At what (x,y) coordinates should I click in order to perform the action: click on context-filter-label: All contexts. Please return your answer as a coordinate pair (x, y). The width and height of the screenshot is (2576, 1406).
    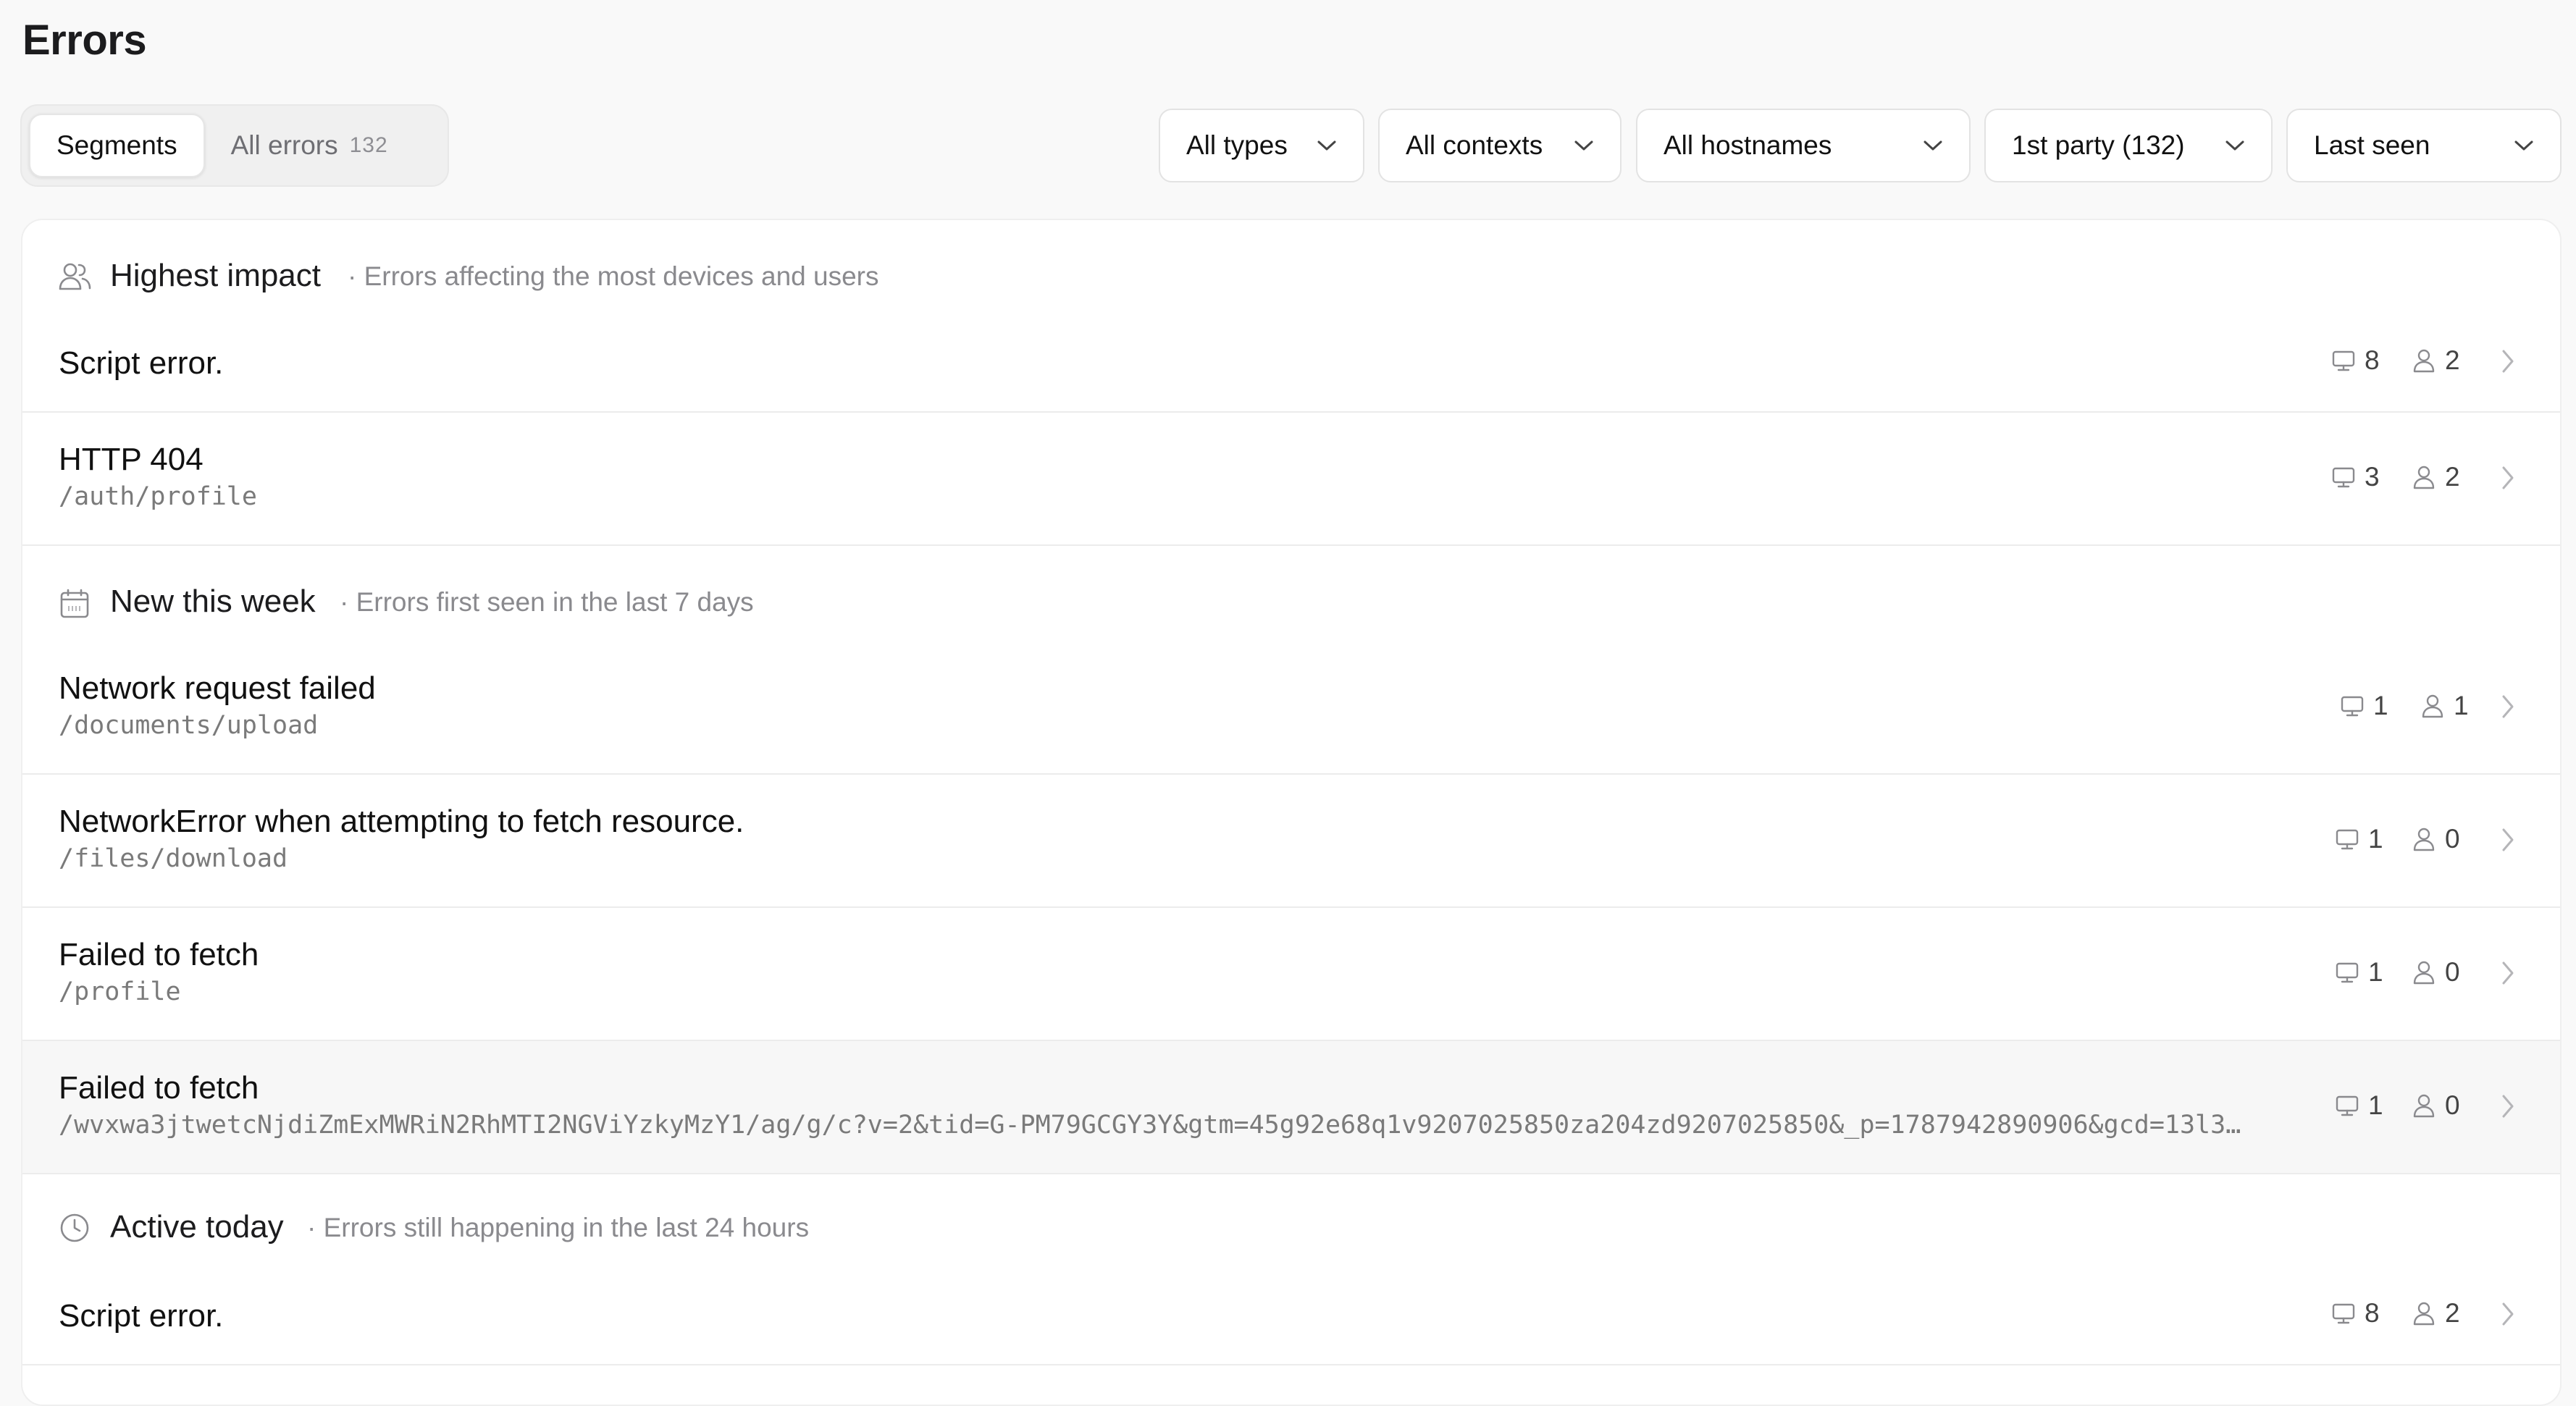
    Looking at the image, I should click on (1474, 145).